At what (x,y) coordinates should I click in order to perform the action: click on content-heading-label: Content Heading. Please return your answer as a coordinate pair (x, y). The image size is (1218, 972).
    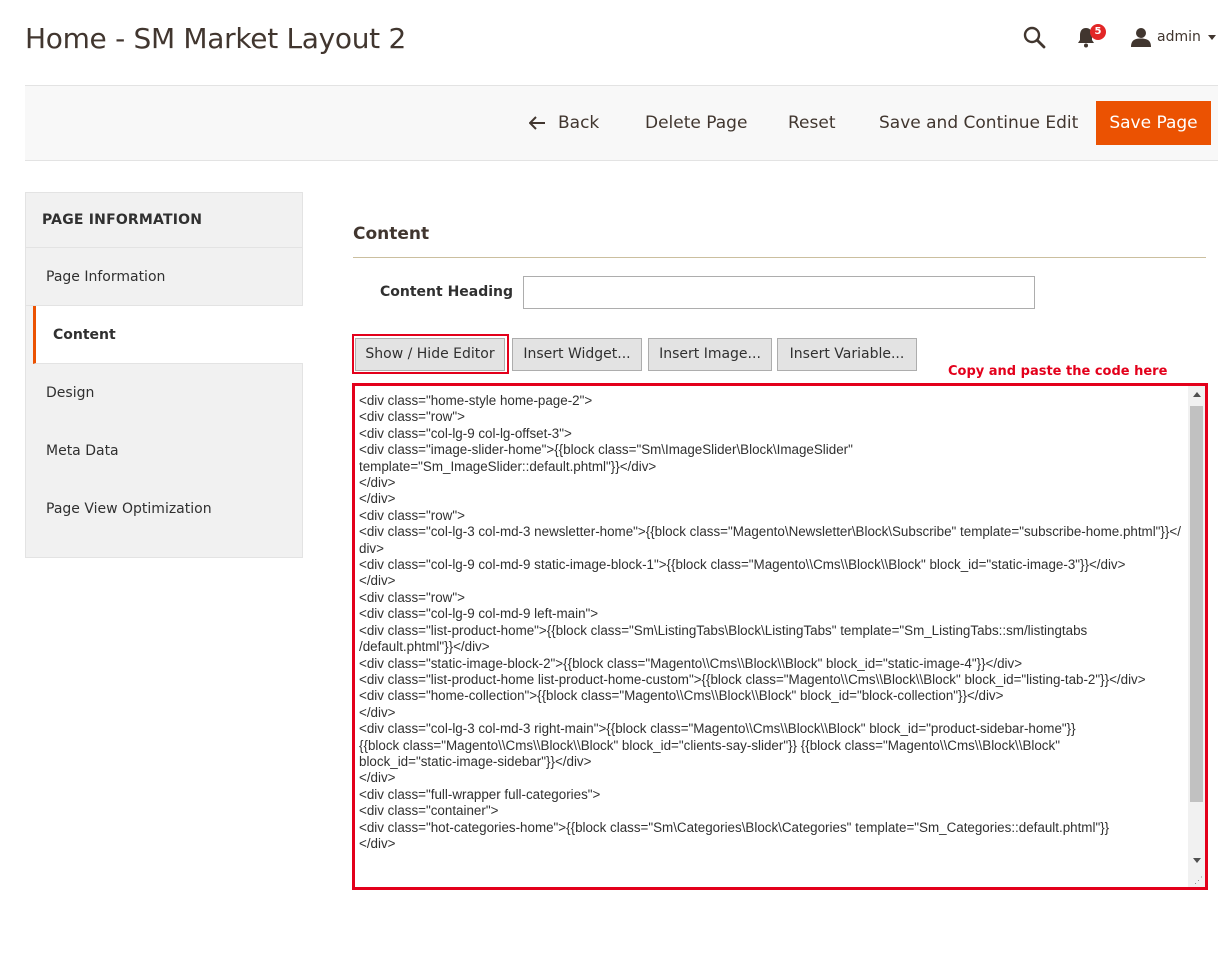
    Looking at the image, I should click on (447, 292).